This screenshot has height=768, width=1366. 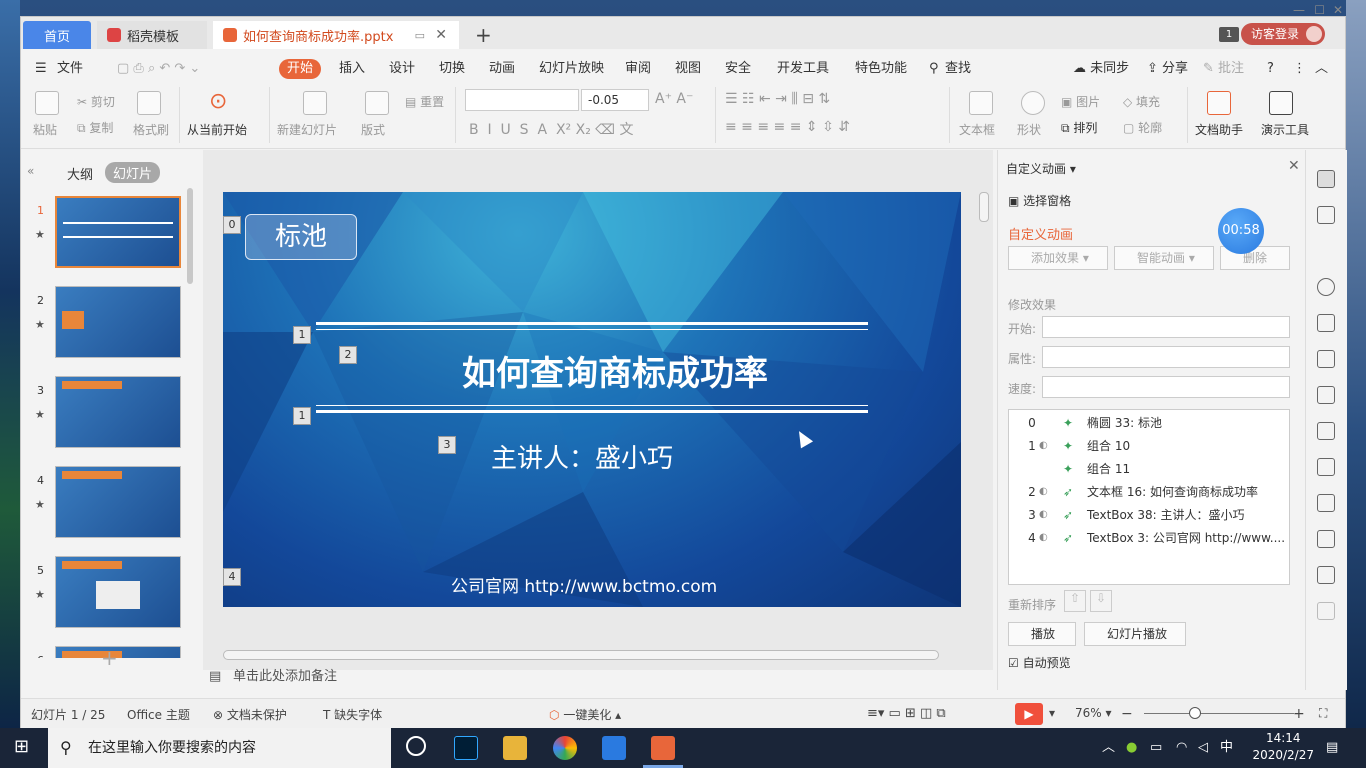 I want to click on fill-button: ◇ 填充, so click(x=1141, y=101).